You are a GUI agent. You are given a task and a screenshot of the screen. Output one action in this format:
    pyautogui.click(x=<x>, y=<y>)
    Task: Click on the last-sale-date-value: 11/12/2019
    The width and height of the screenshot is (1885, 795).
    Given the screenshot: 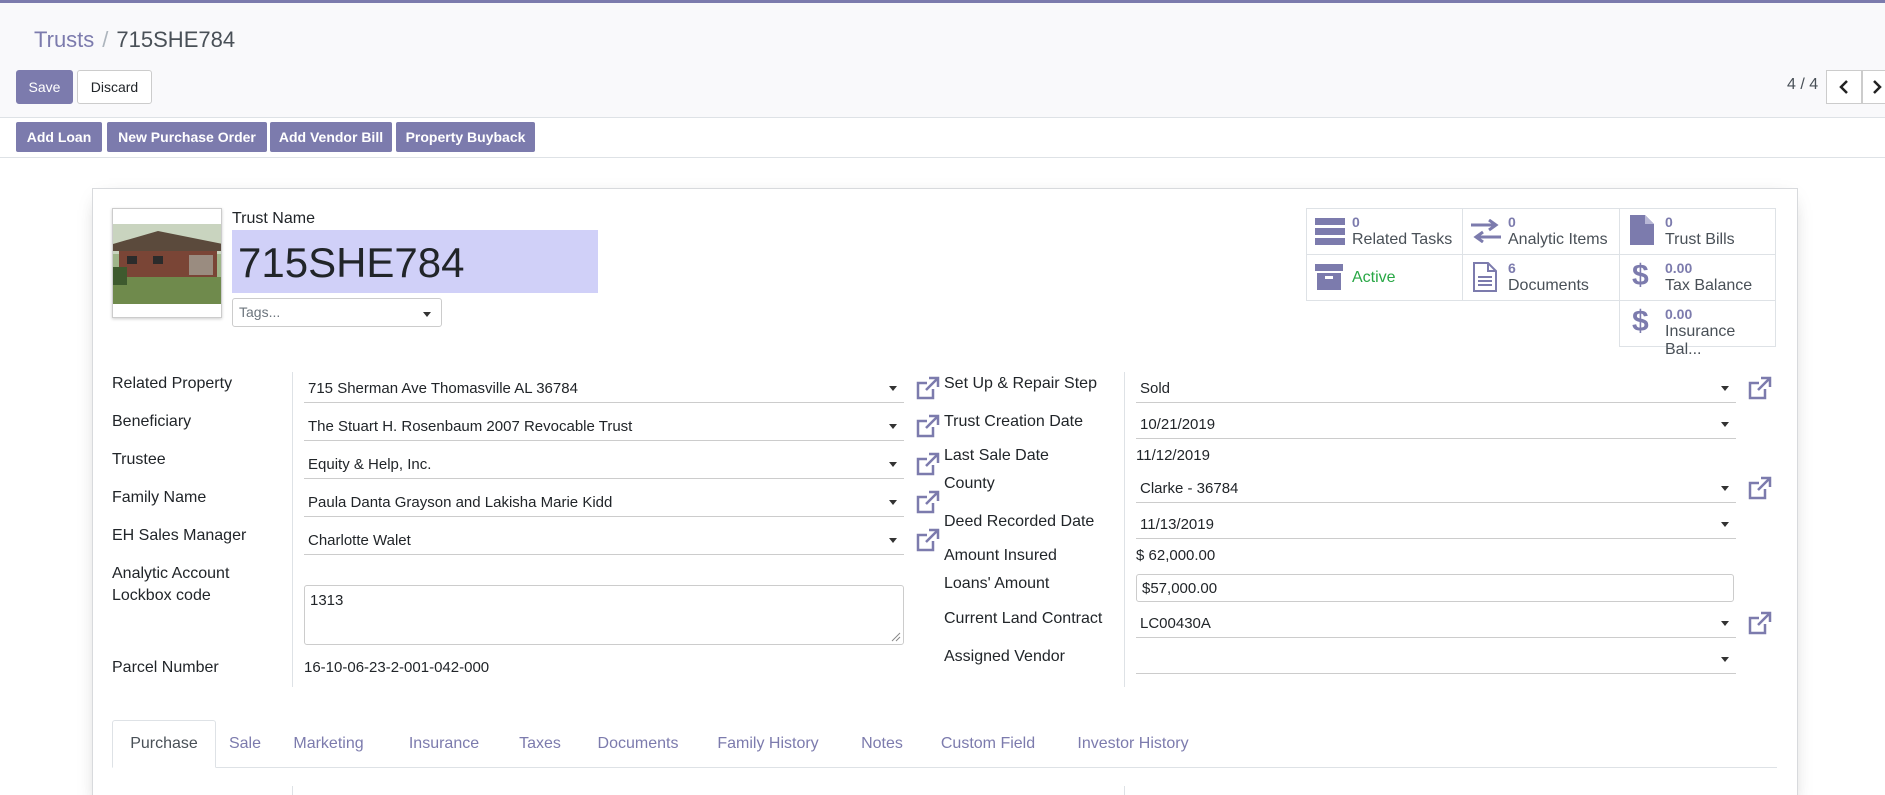 What is the action you would take?
    pyautogui.click(x=1173, y=455)
    